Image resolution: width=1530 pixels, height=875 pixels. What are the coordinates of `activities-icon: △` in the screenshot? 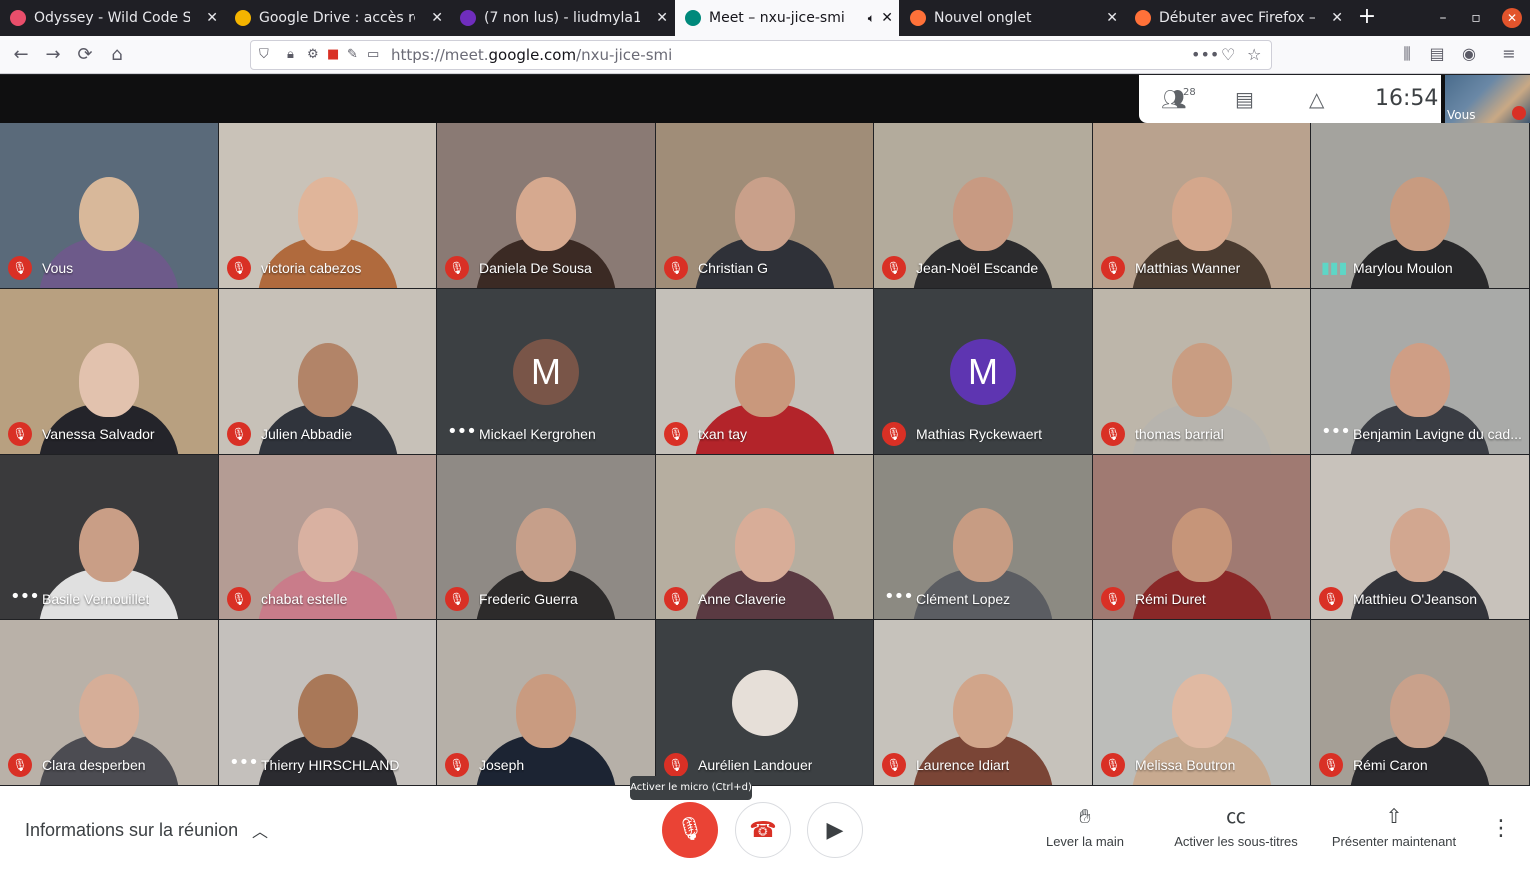 It's located at (1316, 99).